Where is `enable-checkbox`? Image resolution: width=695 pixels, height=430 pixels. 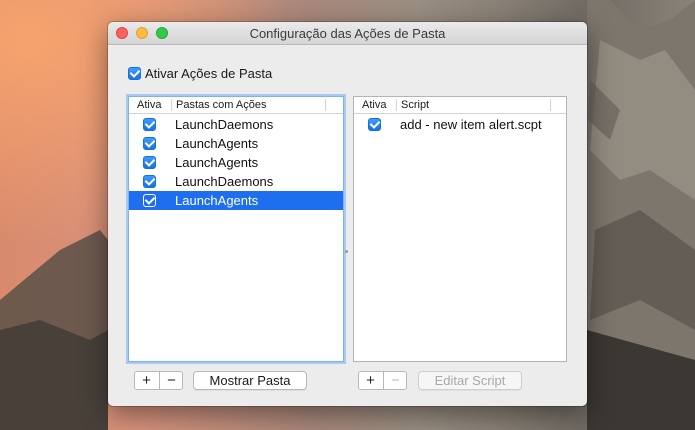 enable-checkbox is located at coordinates (134, 74).